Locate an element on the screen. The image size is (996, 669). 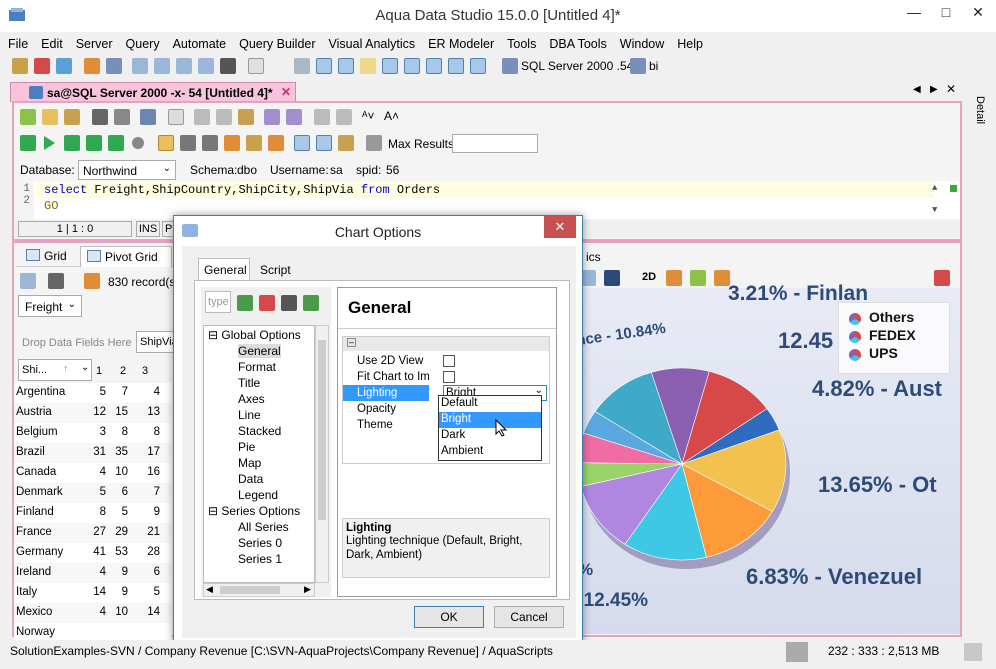
sort-asc-icon: ↑ is located at coordinates (66, 369).